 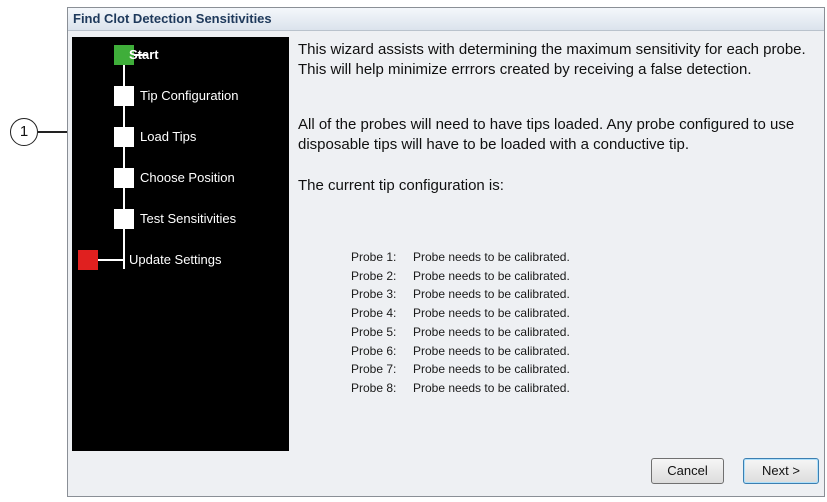 I want to click on step-marker-test-sensitivities, so click(x=124, y=219).